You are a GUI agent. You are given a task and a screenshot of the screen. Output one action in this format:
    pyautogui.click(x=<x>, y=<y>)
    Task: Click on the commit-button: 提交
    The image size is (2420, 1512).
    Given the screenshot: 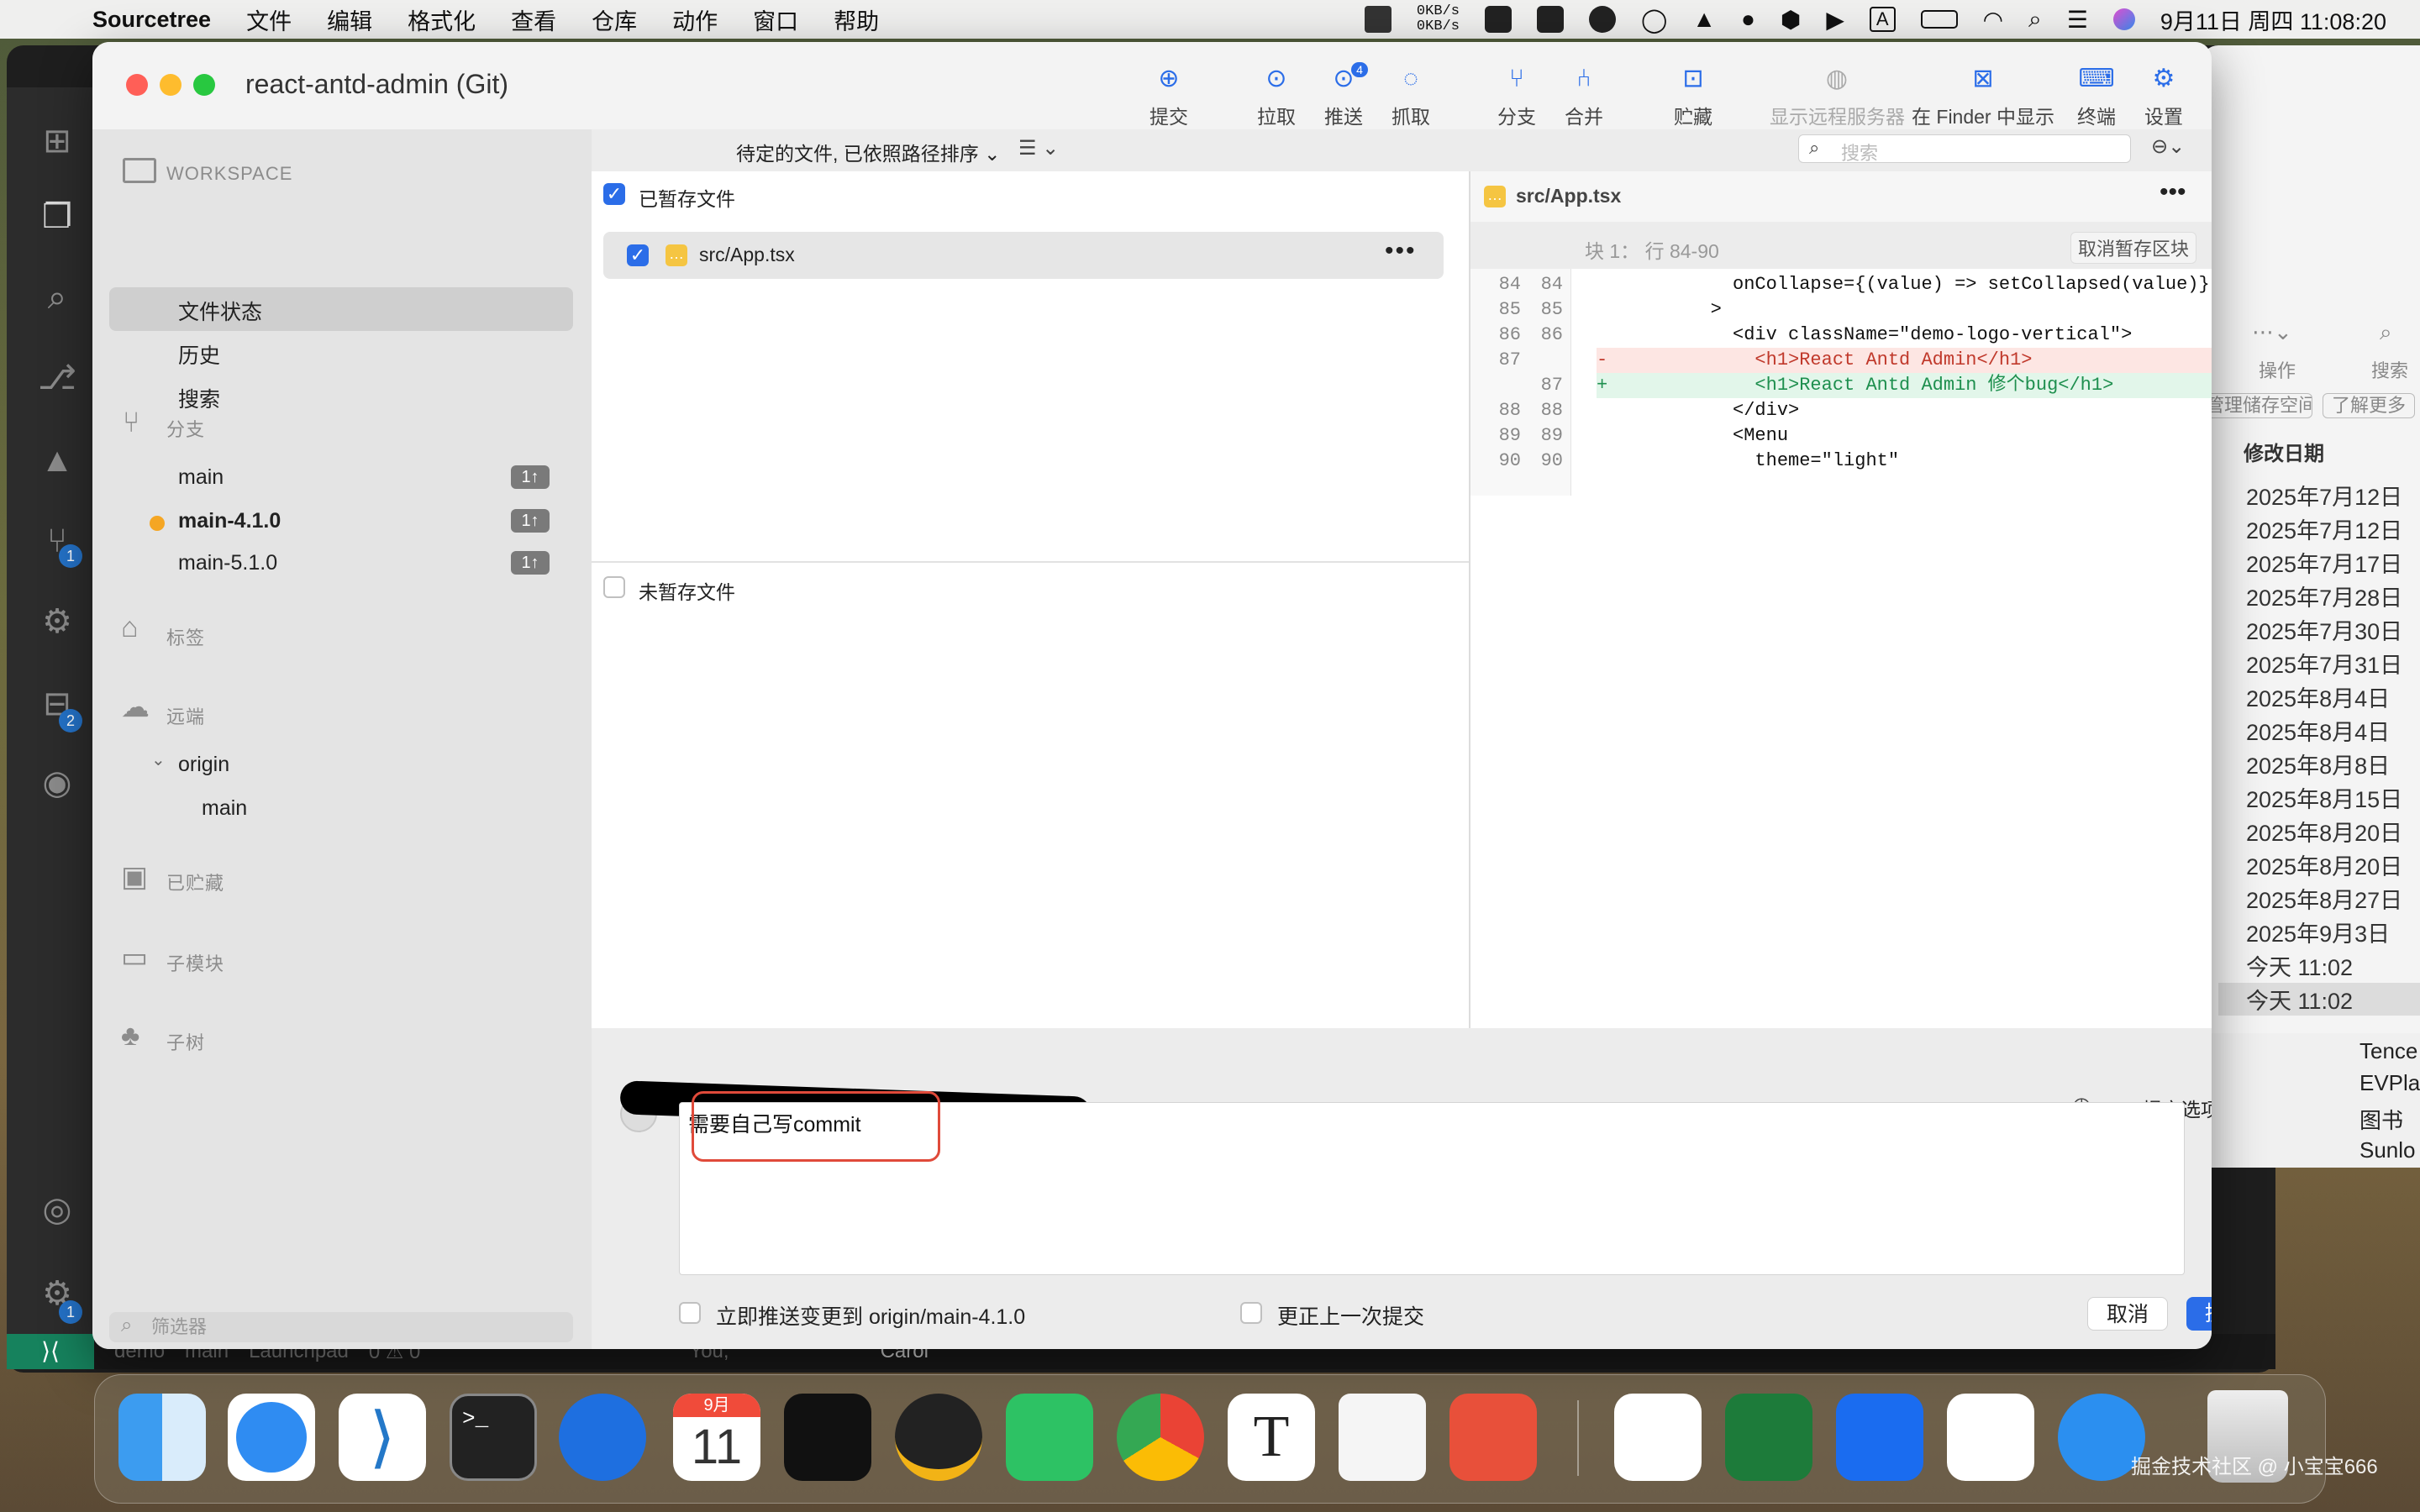 What is the action you would take?
    pyautogui.click(x=2199, y=1314)
    